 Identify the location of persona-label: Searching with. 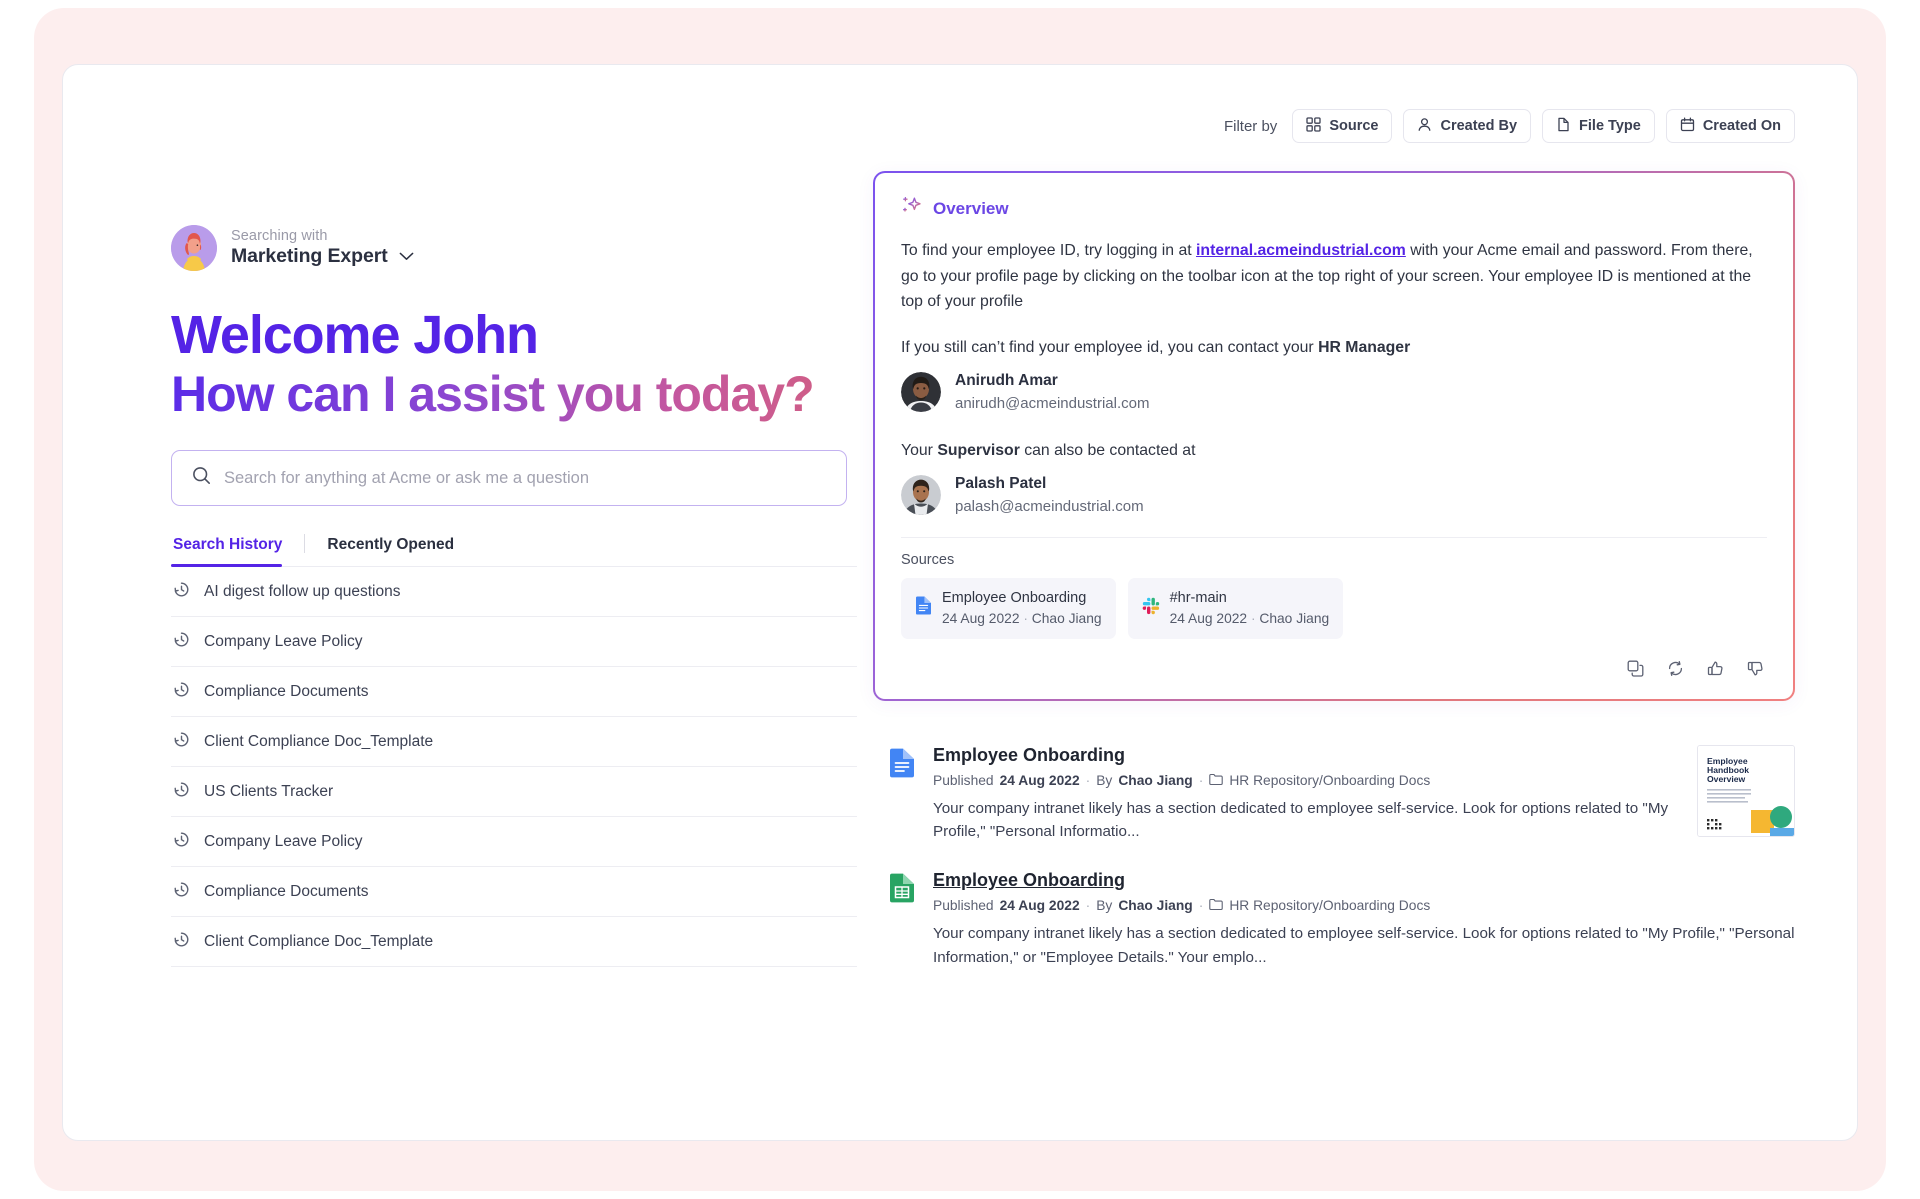
(279, 236).